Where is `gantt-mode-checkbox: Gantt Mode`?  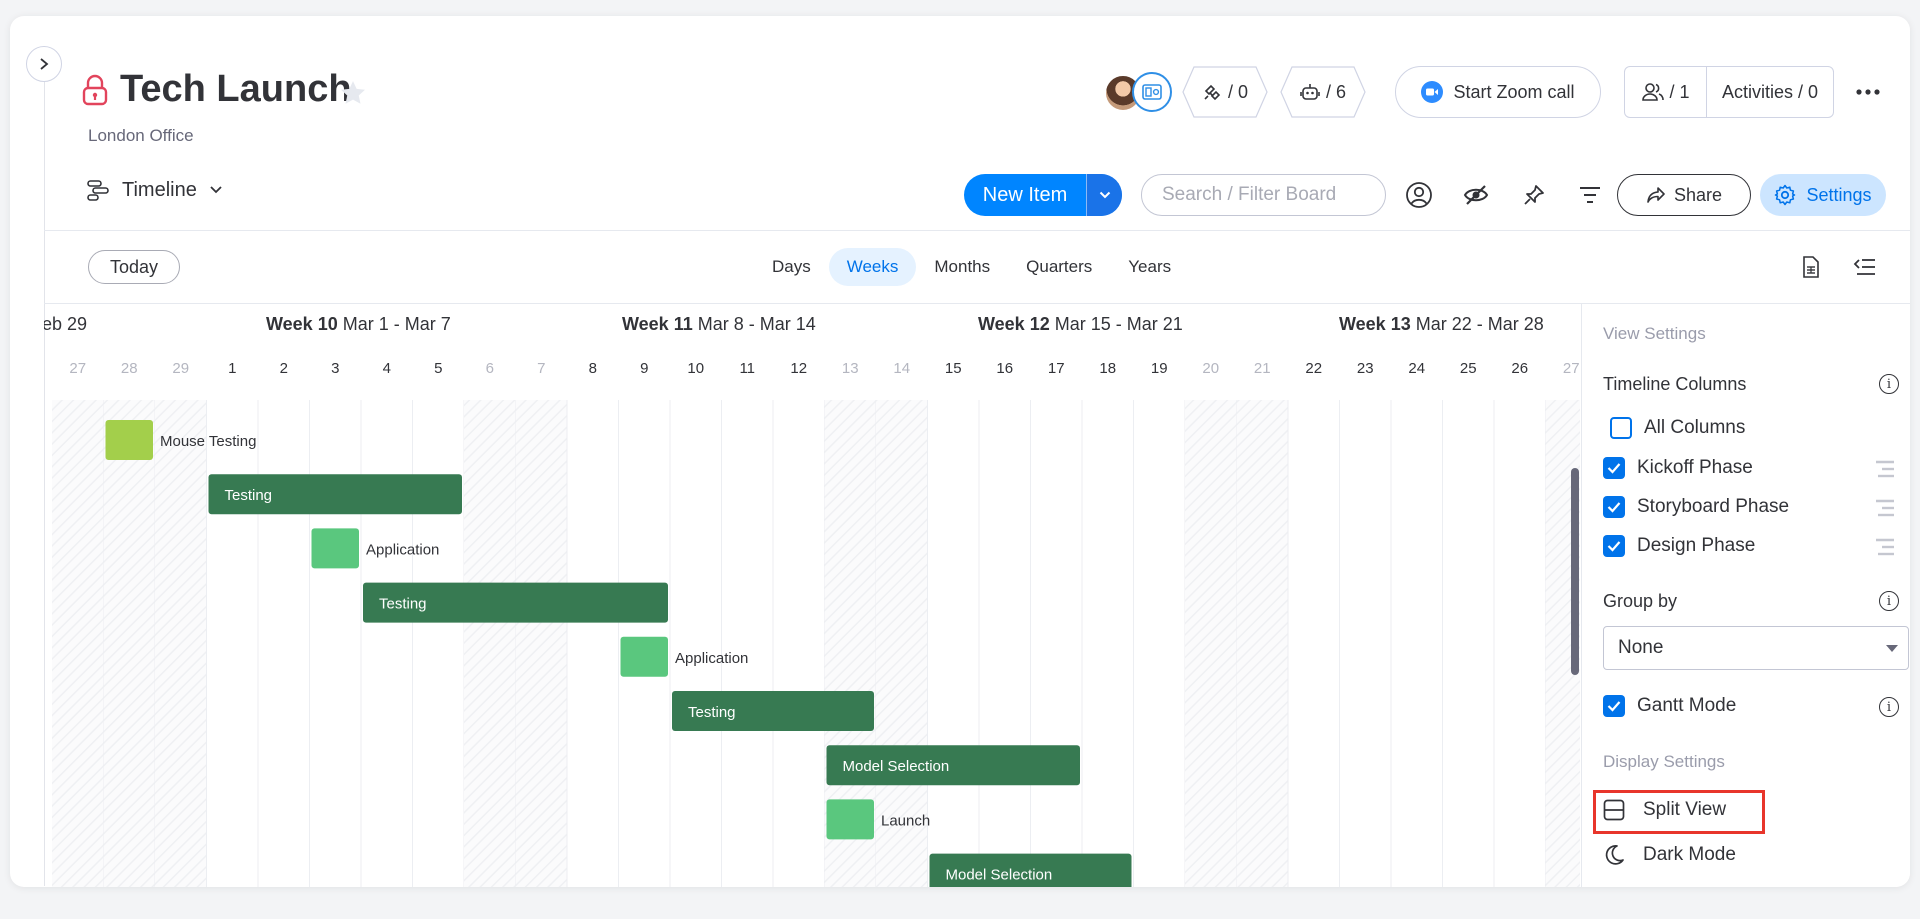
gantt-mode-checkbox: Gantt Mode is located at coordinates (1669, 706).